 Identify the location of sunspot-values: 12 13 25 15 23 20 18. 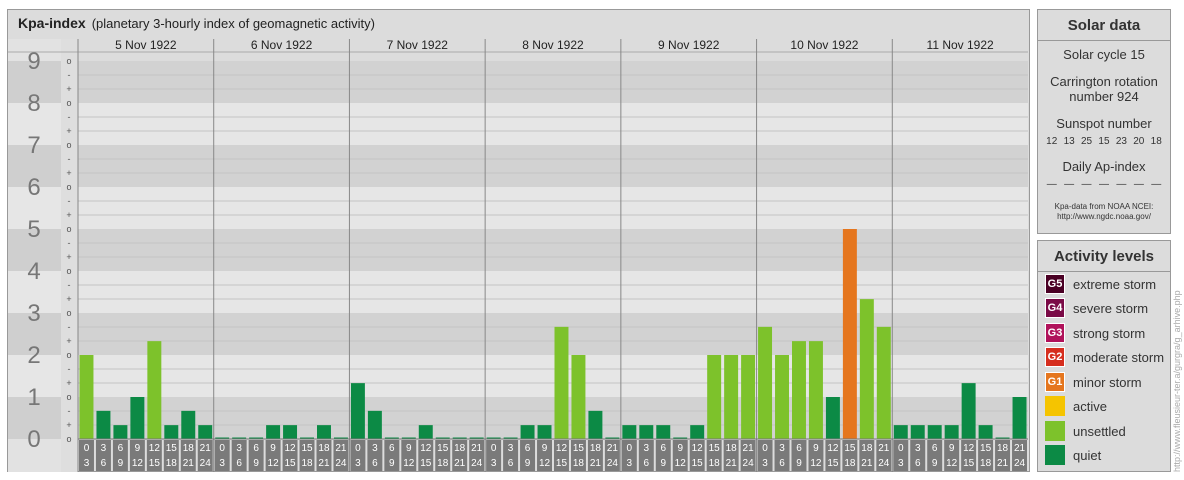
(1104, 141).